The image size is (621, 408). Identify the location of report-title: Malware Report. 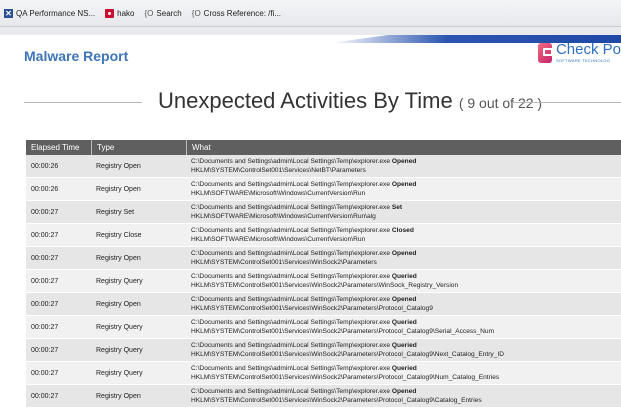
(76, 56).